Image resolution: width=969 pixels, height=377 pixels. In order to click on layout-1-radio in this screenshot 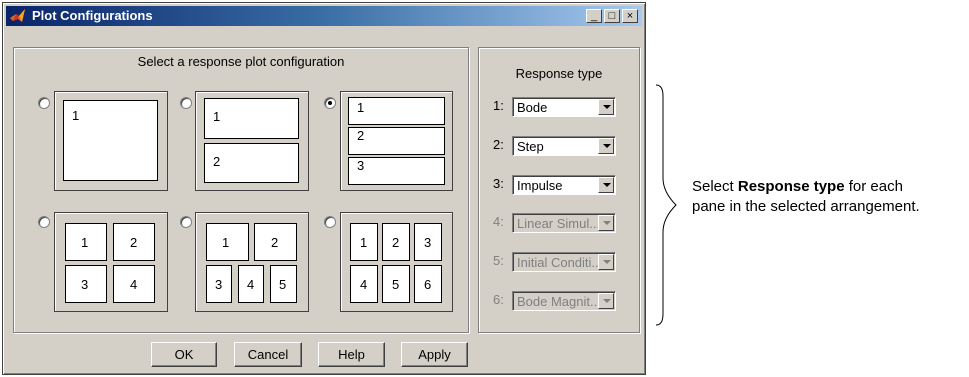, I will do `click(44, 103)`.